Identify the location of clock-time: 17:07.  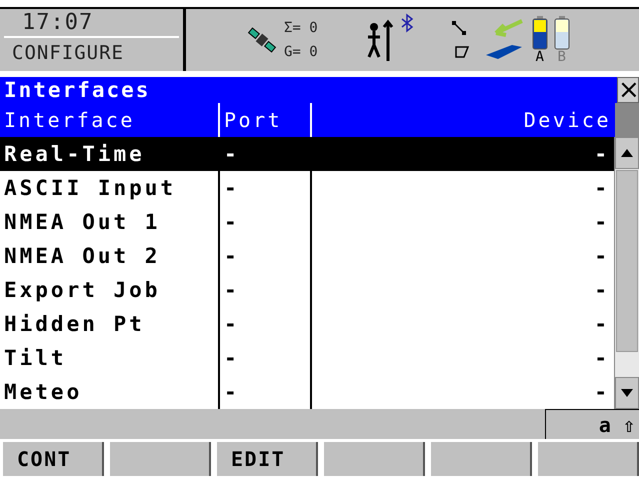
(91, 23).